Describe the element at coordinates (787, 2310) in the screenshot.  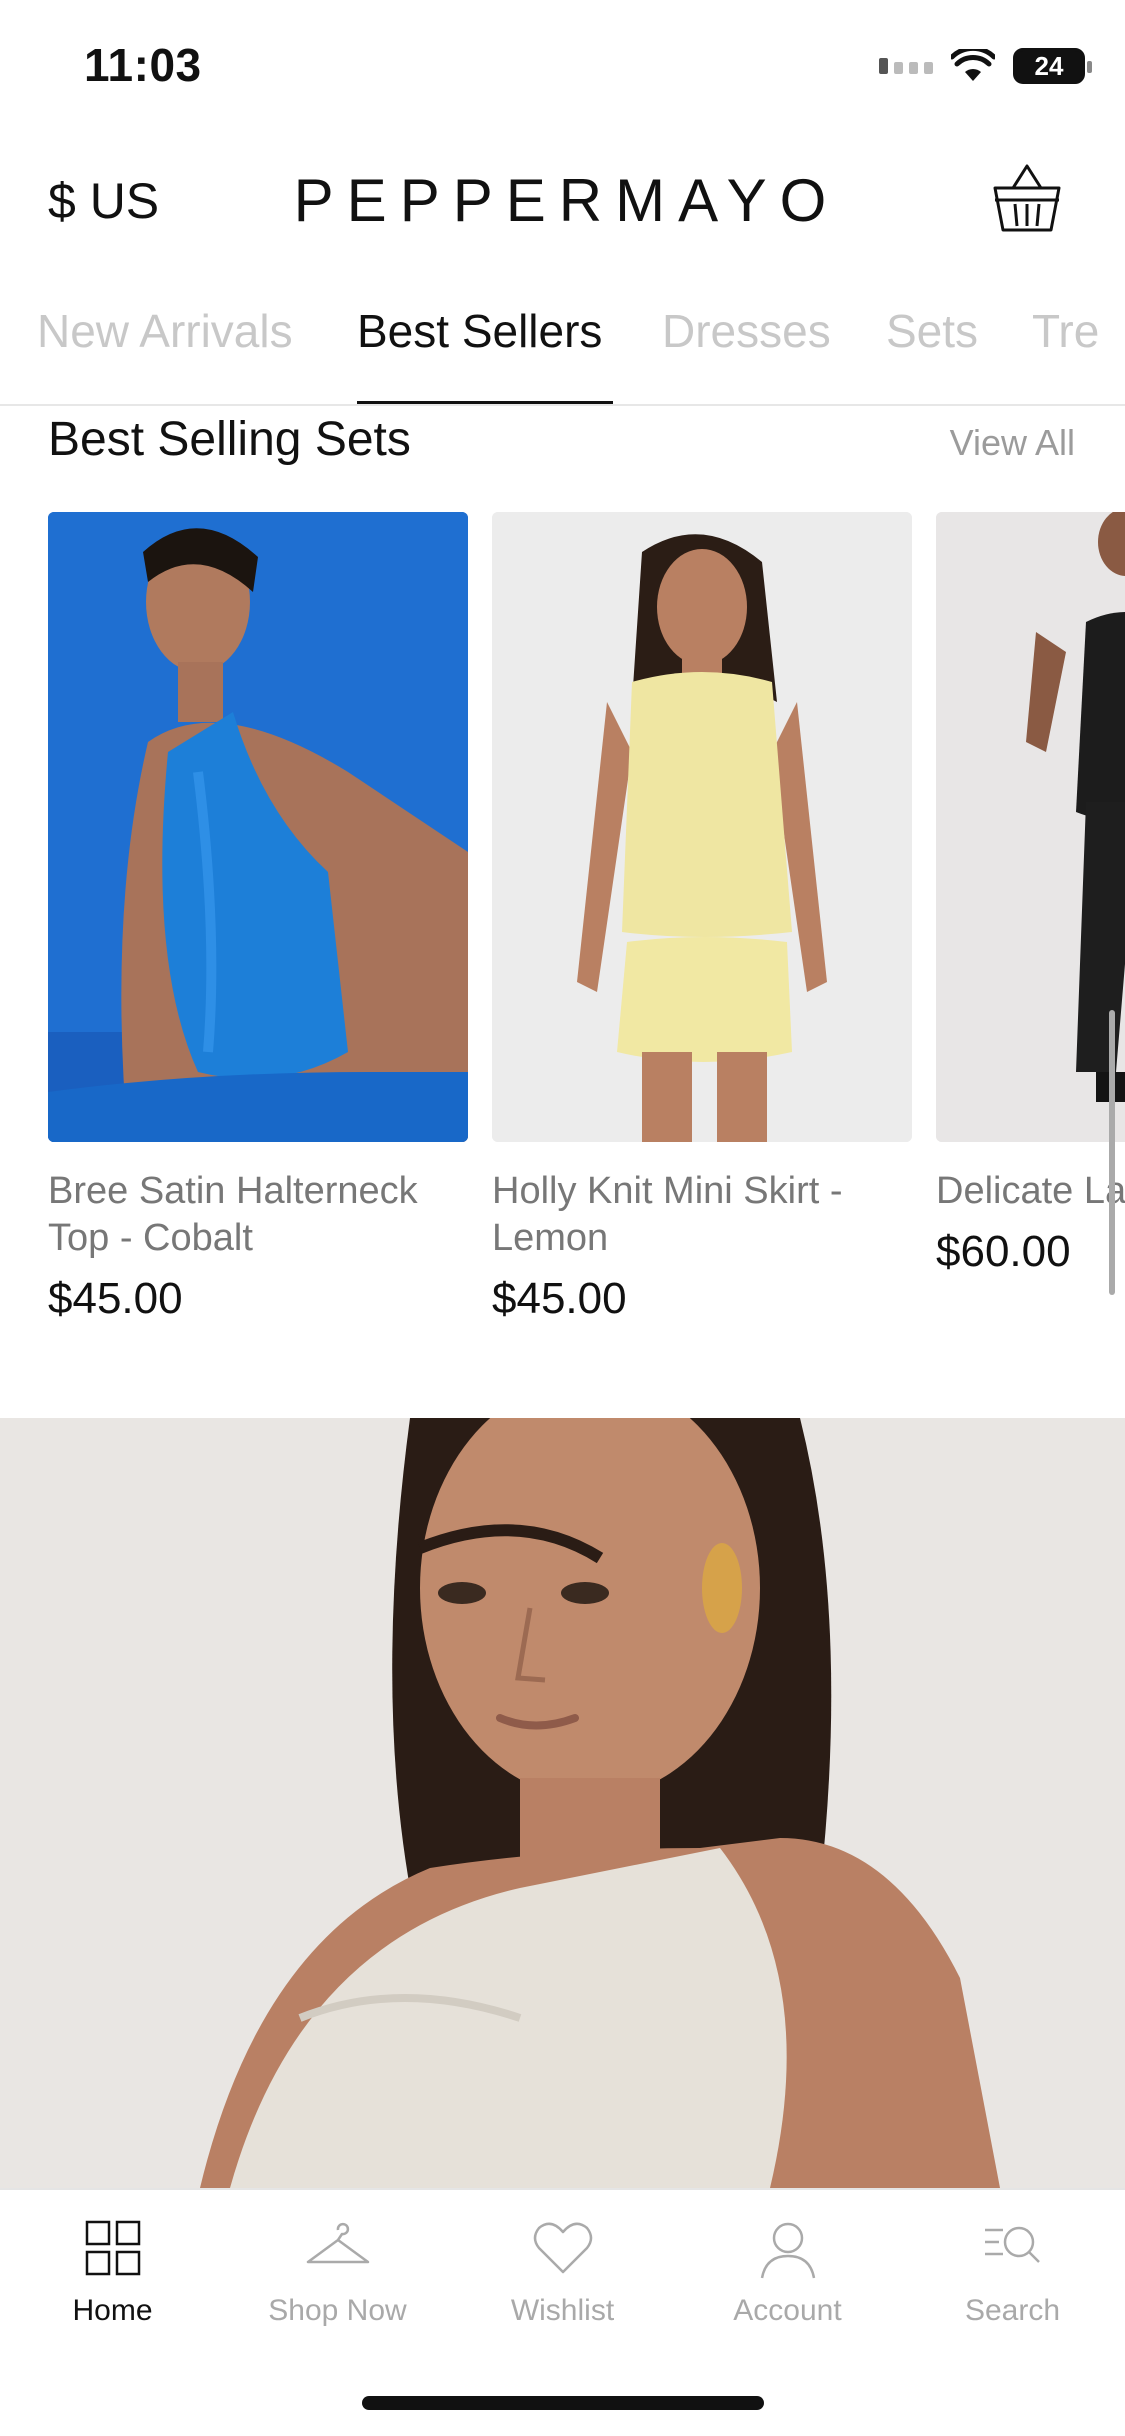
I see `nav-account-label: Account` at that location.